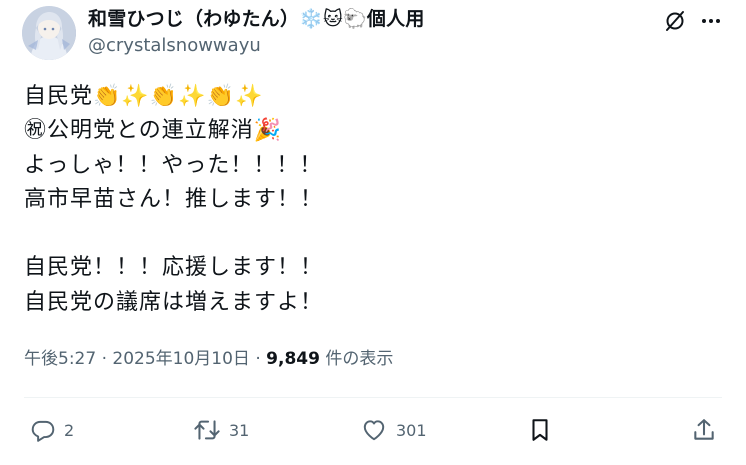  I want to click on action-bar: 2 31 301, so click(373, 430).